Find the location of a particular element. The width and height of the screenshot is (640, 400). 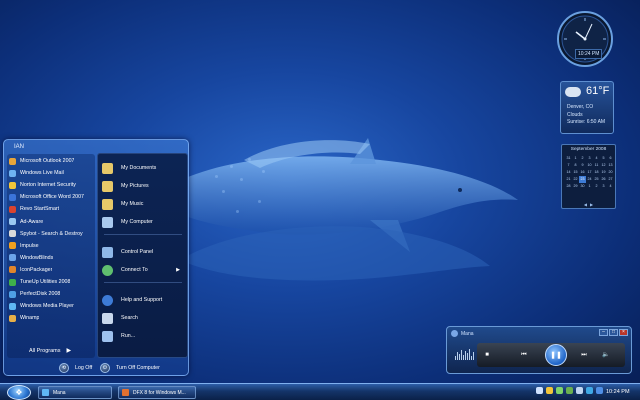

program-label: WindowBlinds is located at coordinates (37, 257).